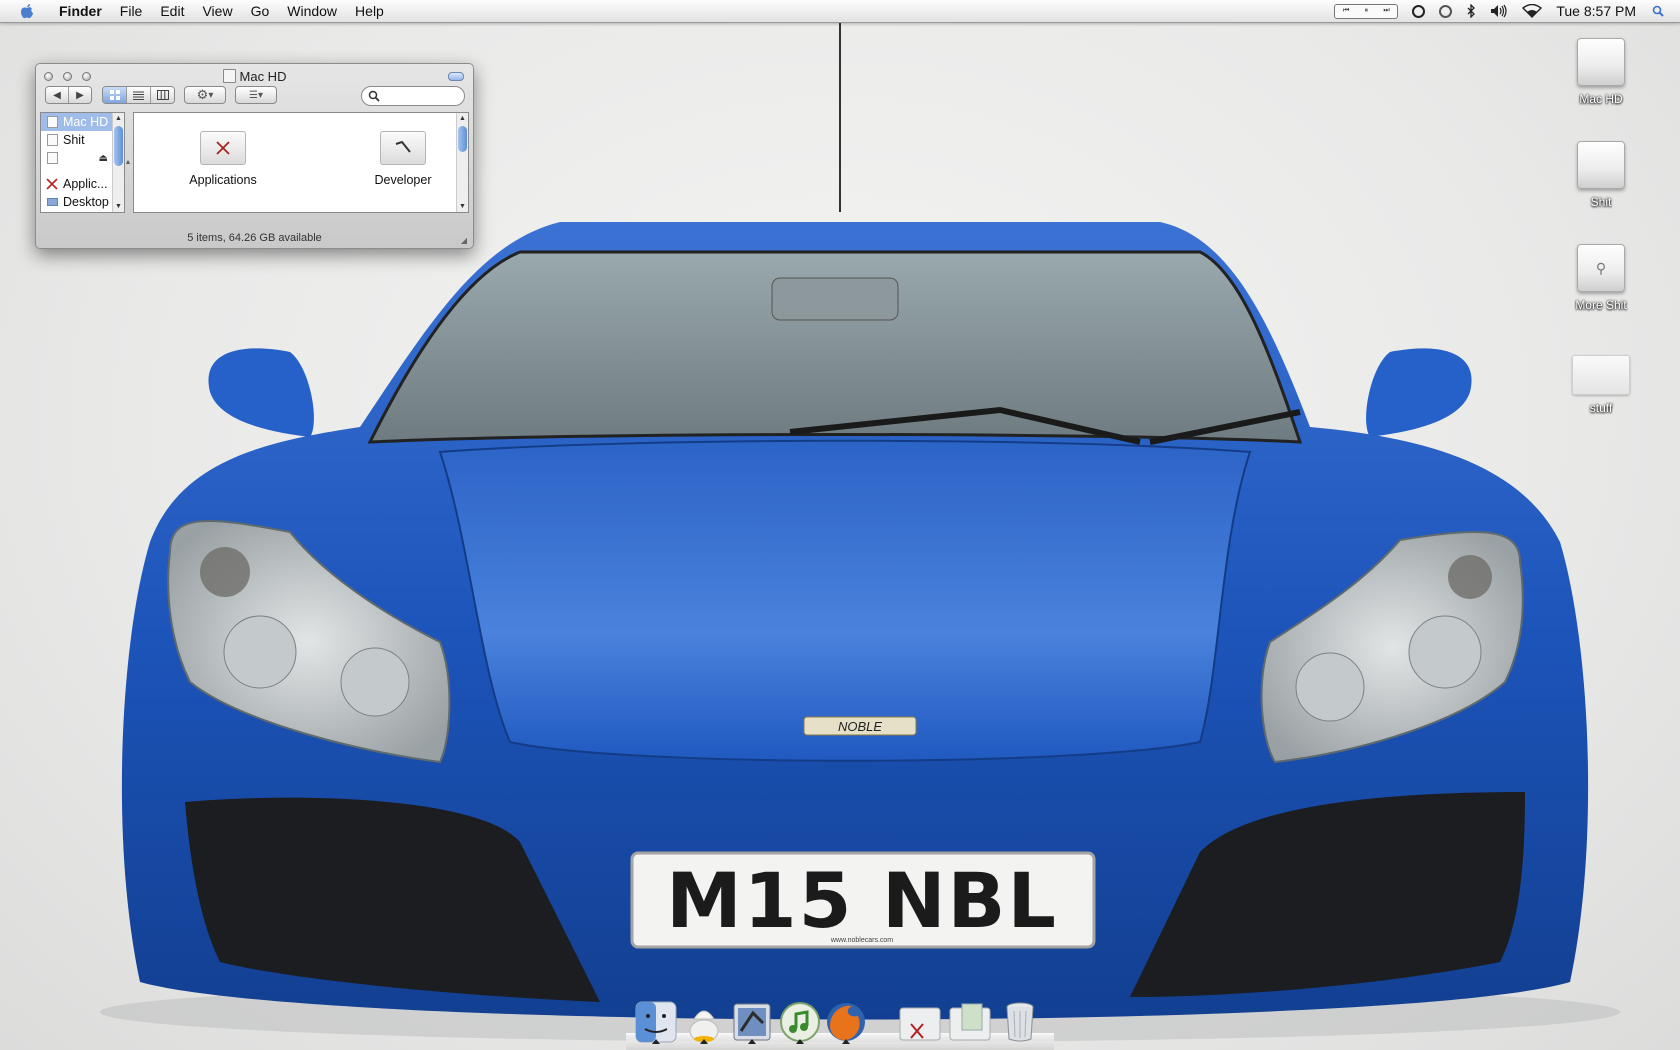 The width and height of the screenshot is (1680, 1050). I want to click on dock-documents-stack, so click(970, 1022).